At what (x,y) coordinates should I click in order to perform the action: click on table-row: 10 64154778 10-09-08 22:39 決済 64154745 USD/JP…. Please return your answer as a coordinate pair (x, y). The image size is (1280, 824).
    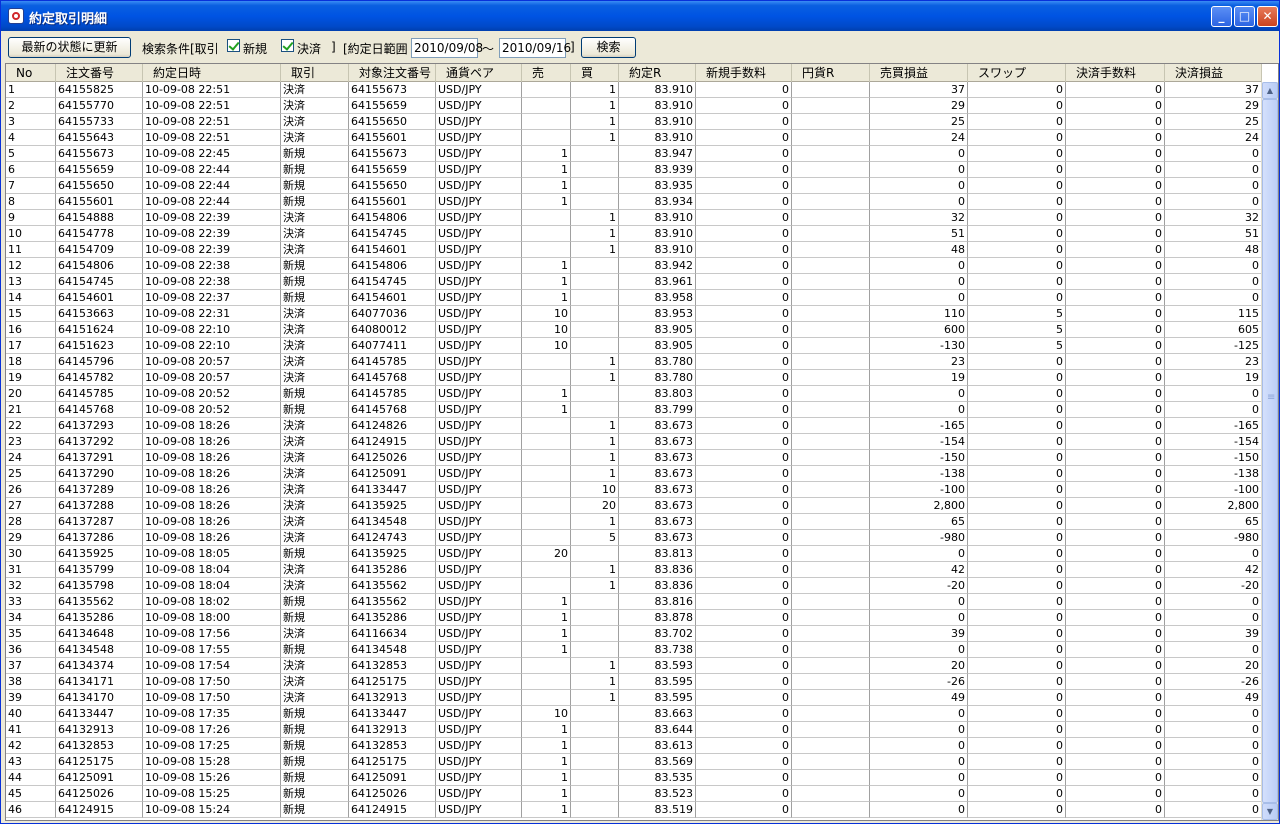
    Looking at the image, I should click on (634, 234).